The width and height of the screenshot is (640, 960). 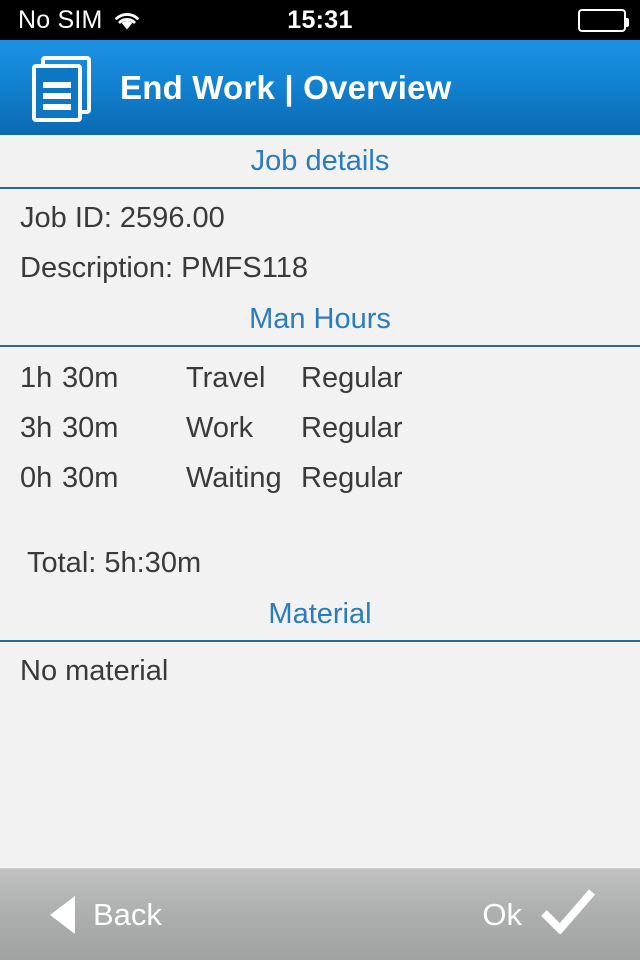 What do you see at coordinates (539, 914) in the screenshot?
I see `ok-button: Ok` at bounding box center [539, 914].